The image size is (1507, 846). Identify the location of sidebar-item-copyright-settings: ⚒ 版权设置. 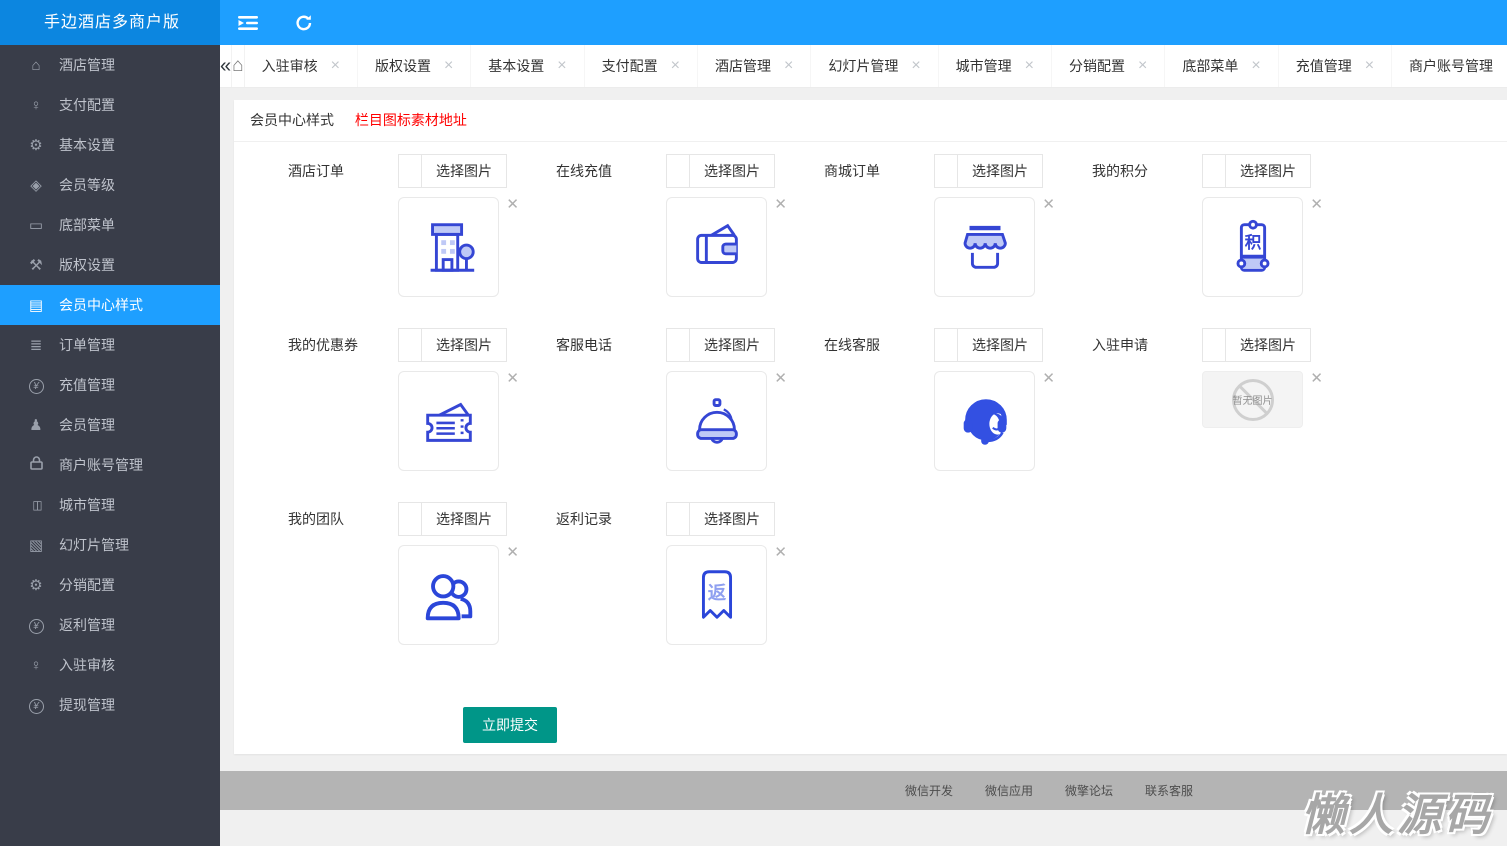
(110, 265).